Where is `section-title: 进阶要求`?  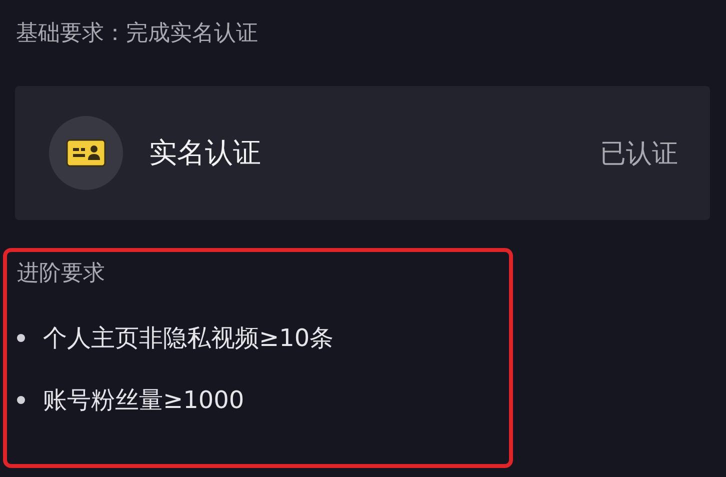 section-title: 进阶要求 is located at coordinates (61, 274).